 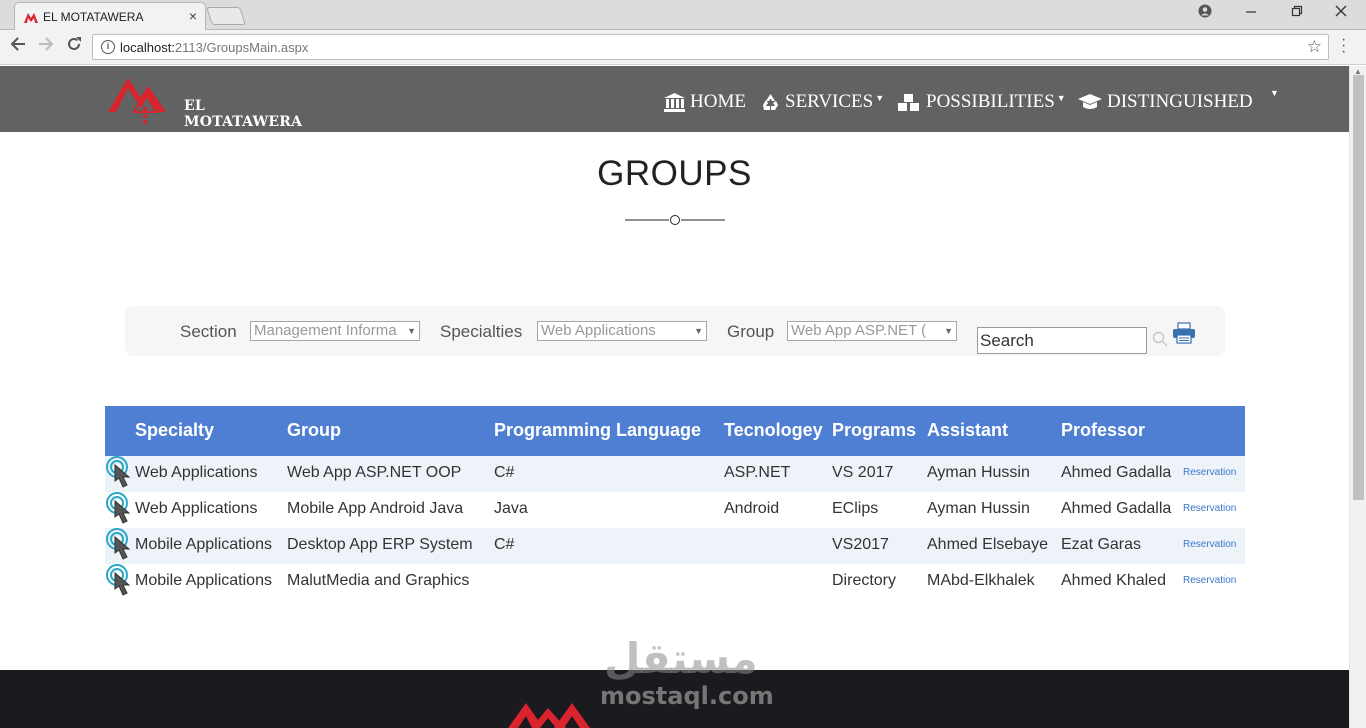 What do you see at coordinates (990, 101) in the screenshot?
I see `nav-possibilities-label: POSSIBILITIES` at bounding box center [990, 101].